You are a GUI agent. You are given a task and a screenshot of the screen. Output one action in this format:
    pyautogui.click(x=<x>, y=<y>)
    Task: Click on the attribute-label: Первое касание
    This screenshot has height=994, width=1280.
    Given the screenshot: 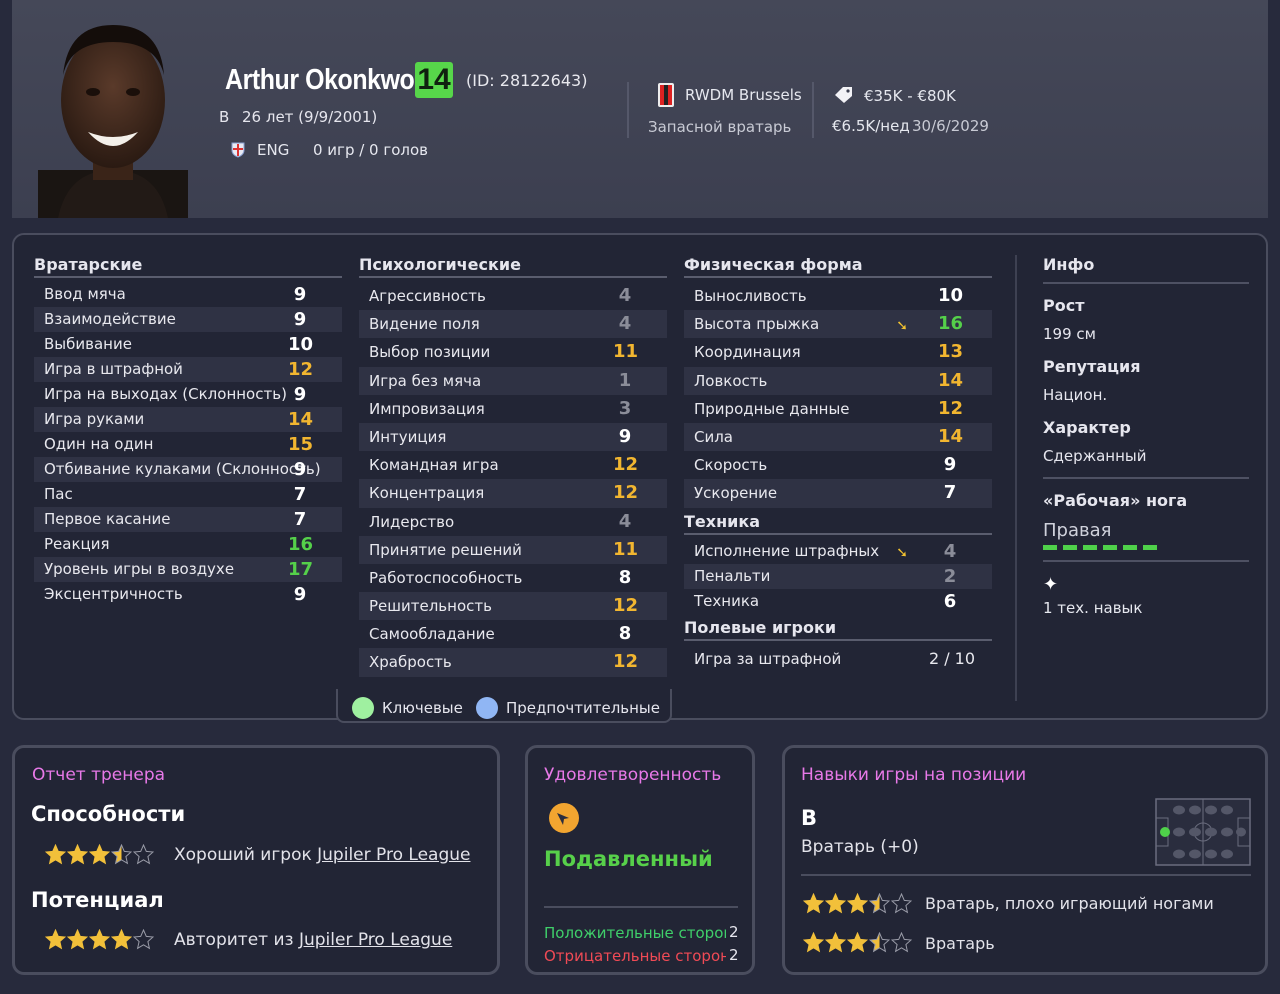 What is the action you would take?
    pyautogui.click(x=107, y=519)
    